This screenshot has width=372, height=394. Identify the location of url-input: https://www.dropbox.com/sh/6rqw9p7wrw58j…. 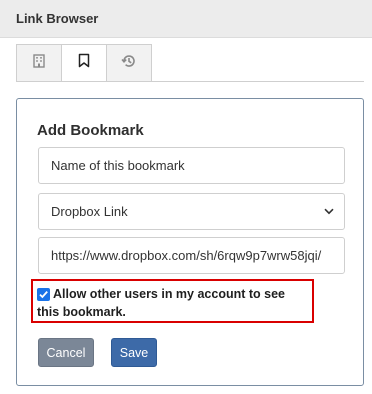
(191, 255).